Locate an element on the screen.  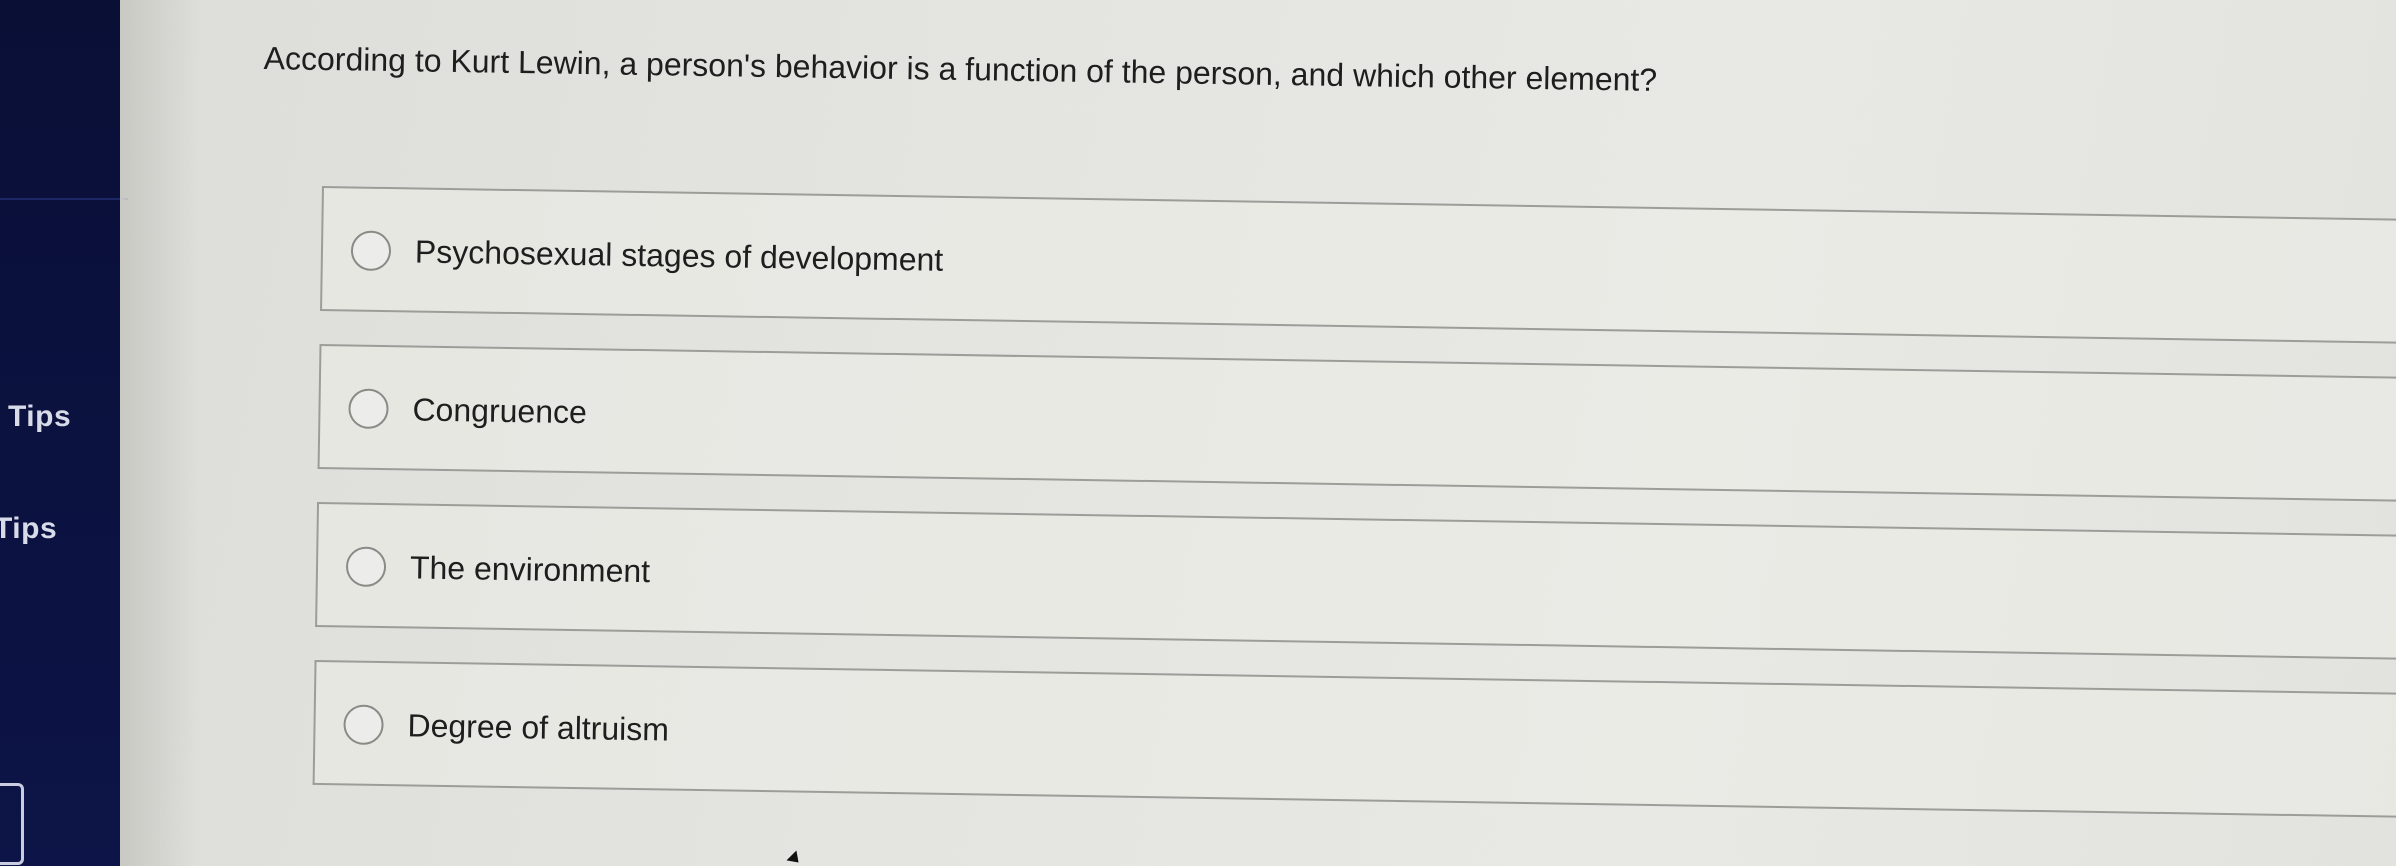
left-sidebar: Tips Tips is located at coordinates (64, 433).